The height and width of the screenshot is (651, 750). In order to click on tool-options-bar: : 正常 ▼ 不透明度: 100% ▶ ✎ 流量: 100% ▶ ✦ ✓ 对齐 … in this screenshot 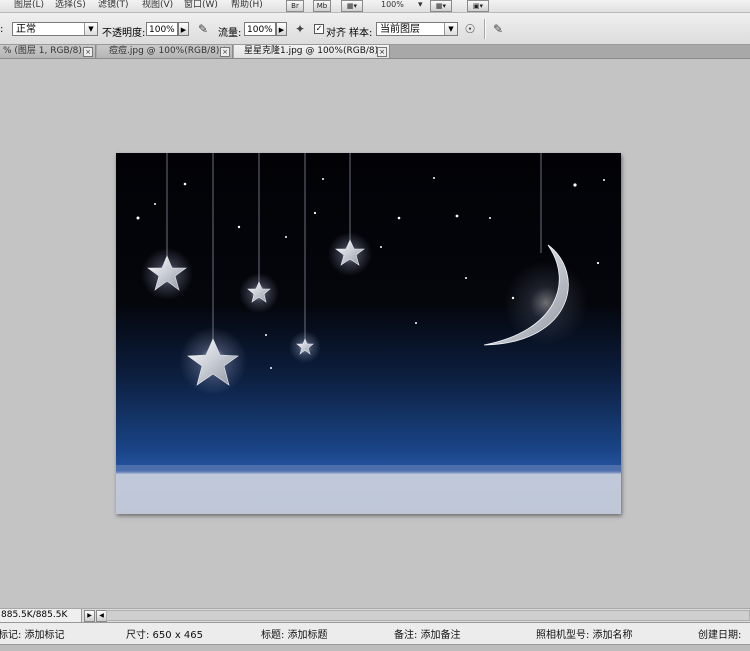, I will do `click(375, 29)`.